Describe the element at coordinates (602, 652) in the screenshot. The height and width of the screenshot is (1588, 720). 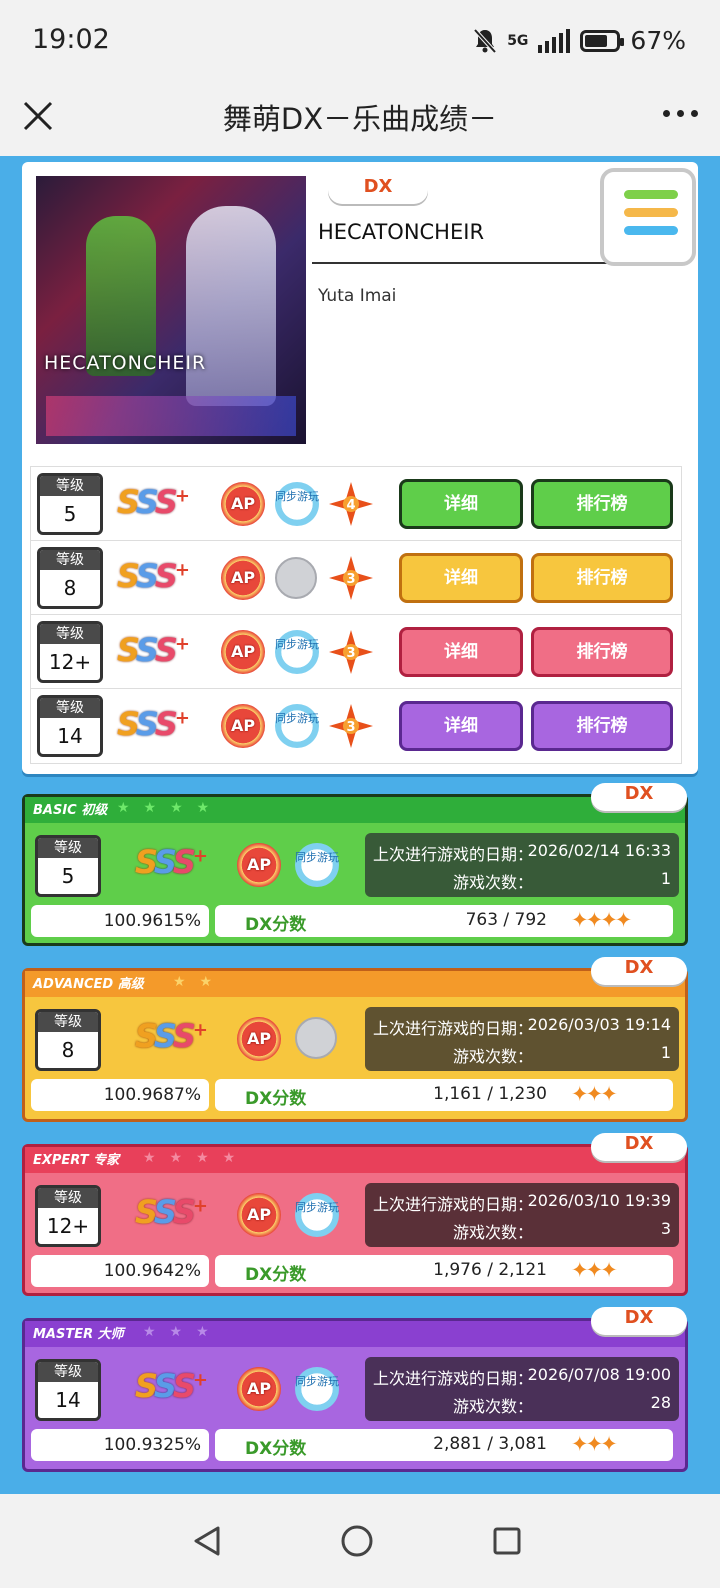
I see `ranking-button-expert: 排行榜` at that location.